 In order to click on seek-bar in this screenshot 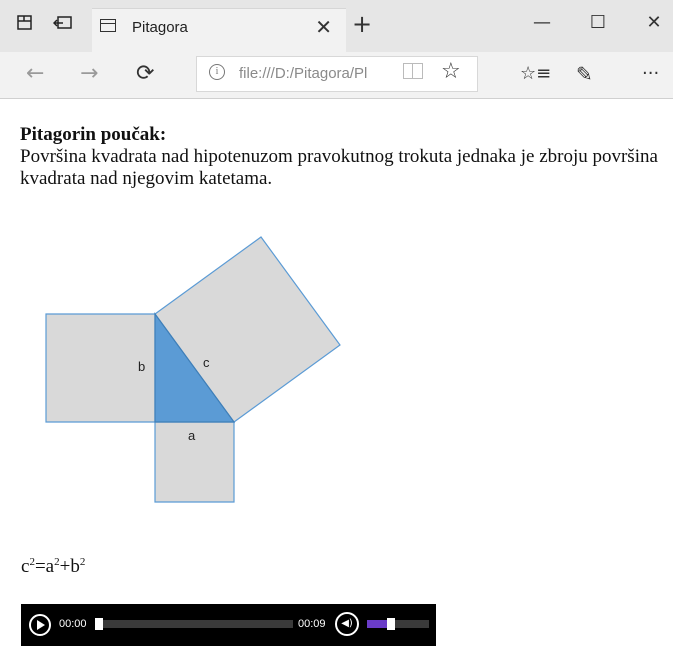, I will do `click(198, 624)`.